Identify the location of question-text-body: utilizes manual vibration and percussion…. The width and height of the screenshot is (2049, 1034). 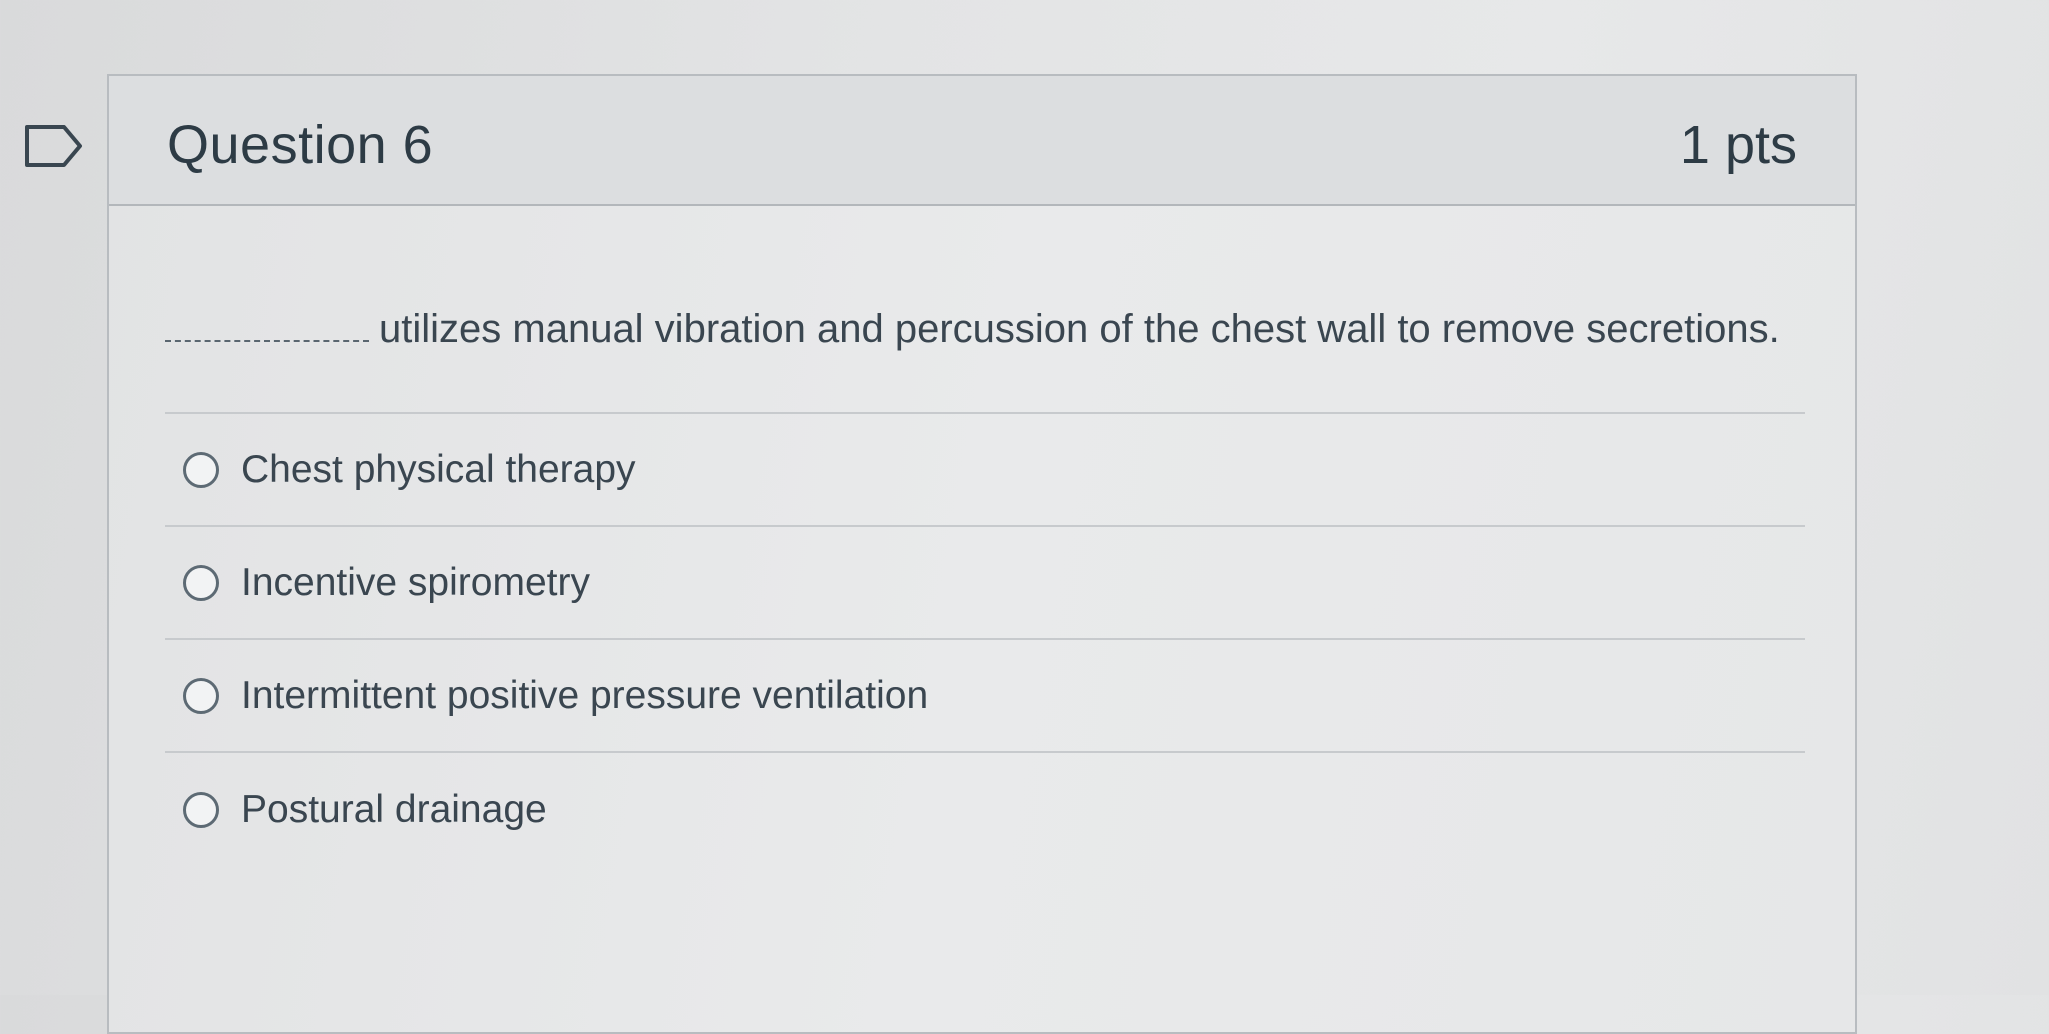
(1079, 329).